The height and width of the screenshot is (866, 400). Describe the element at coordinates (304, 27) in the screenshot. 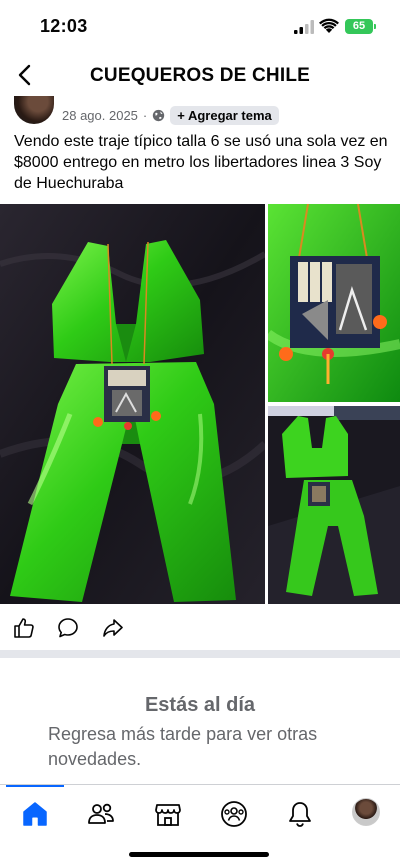

I see `signal-icon` at that location.